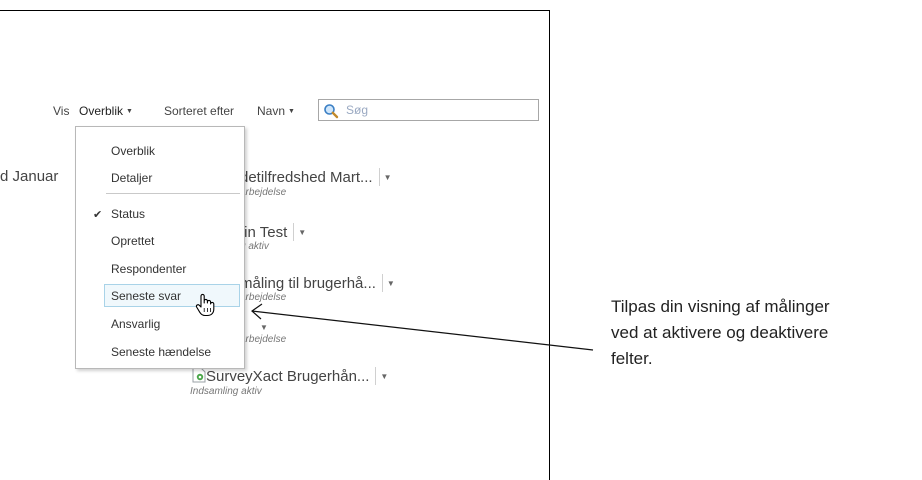  I want to click on callout-line: ved at aktivere og deaktivere, so click(720, 332).